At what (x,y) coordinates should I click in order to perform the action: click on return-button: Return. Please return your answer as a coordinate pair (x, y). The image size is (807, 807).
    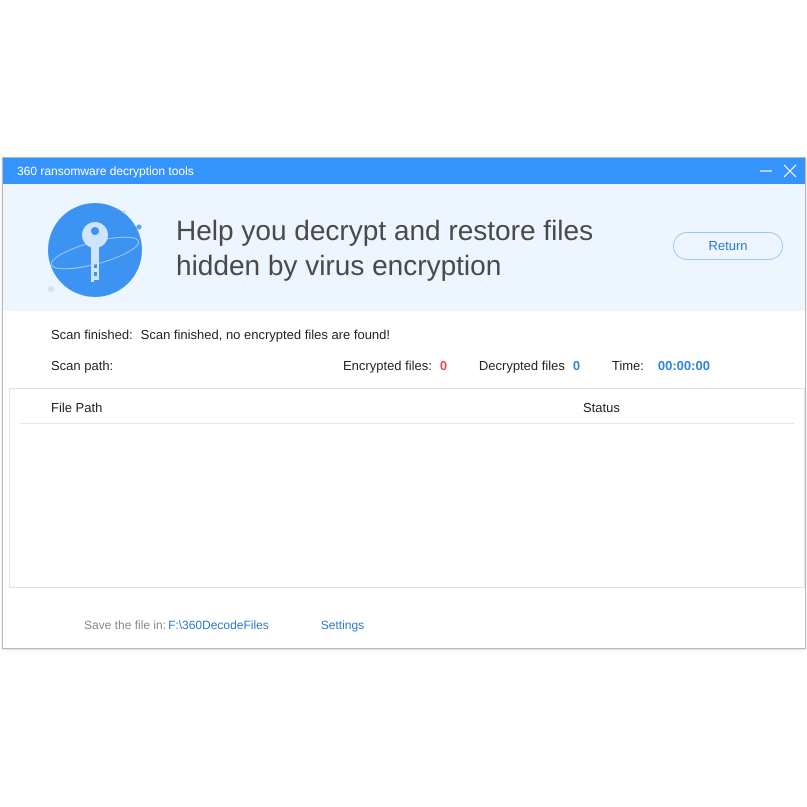
    Looking at the image, I should click on (728, 246).